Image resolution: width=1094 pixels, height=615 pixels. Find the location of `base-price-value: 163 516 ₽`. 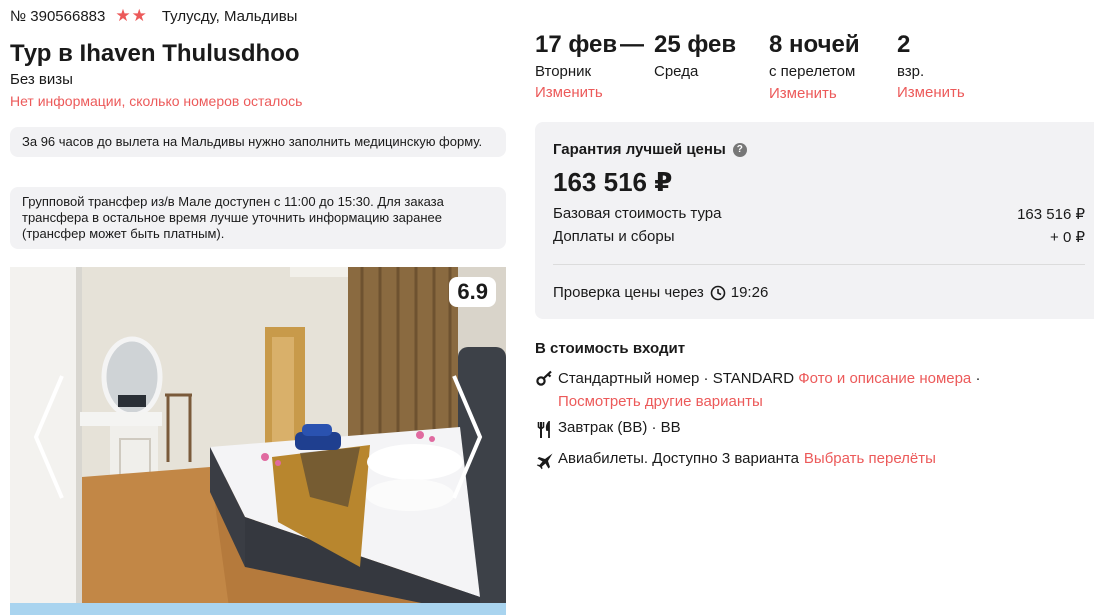

base-price-value: 163 516 ₽ is located at coordinates (1051, 214).